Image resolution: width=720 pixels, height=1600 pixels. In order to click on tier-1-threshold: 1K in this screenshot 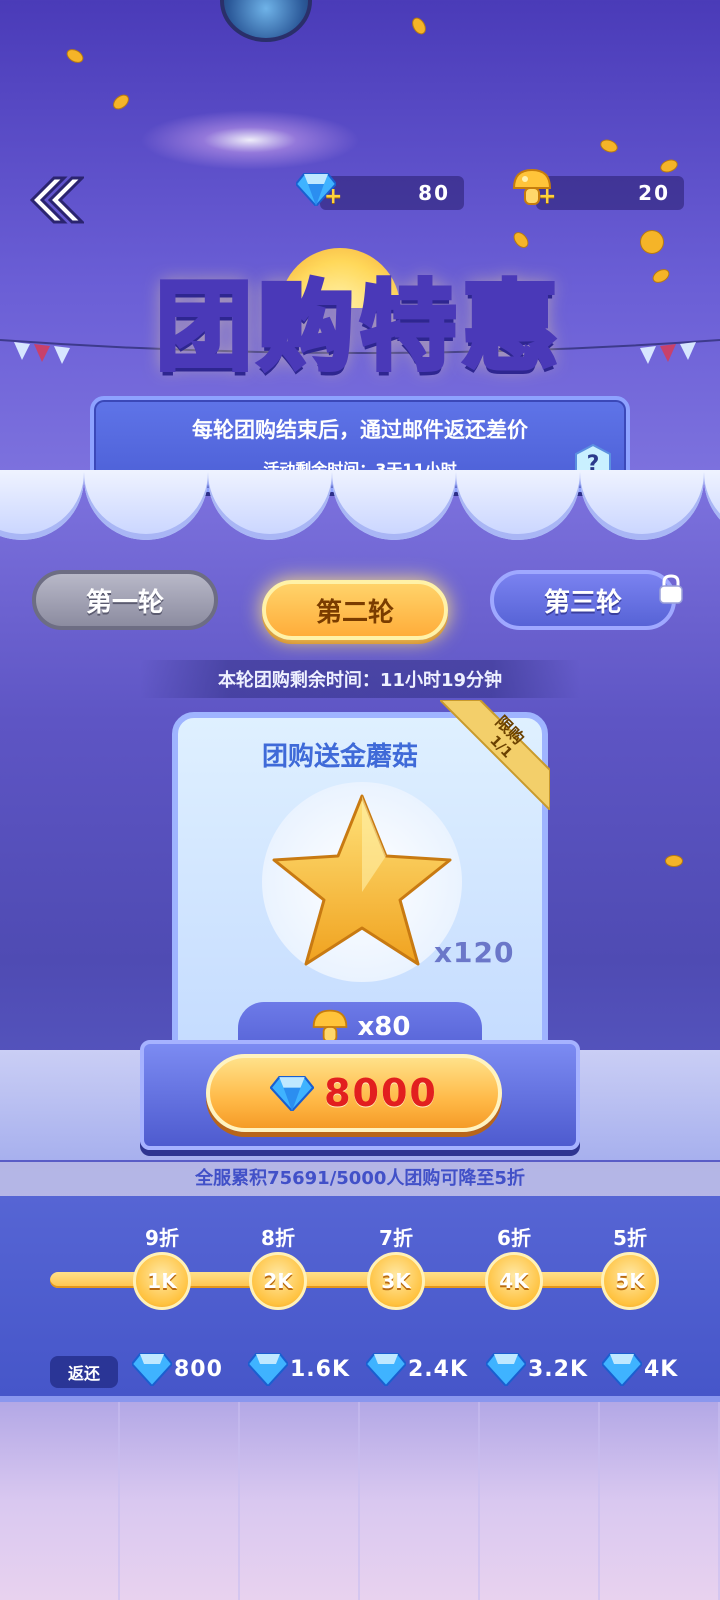, I will do `click(162, 1281)`.